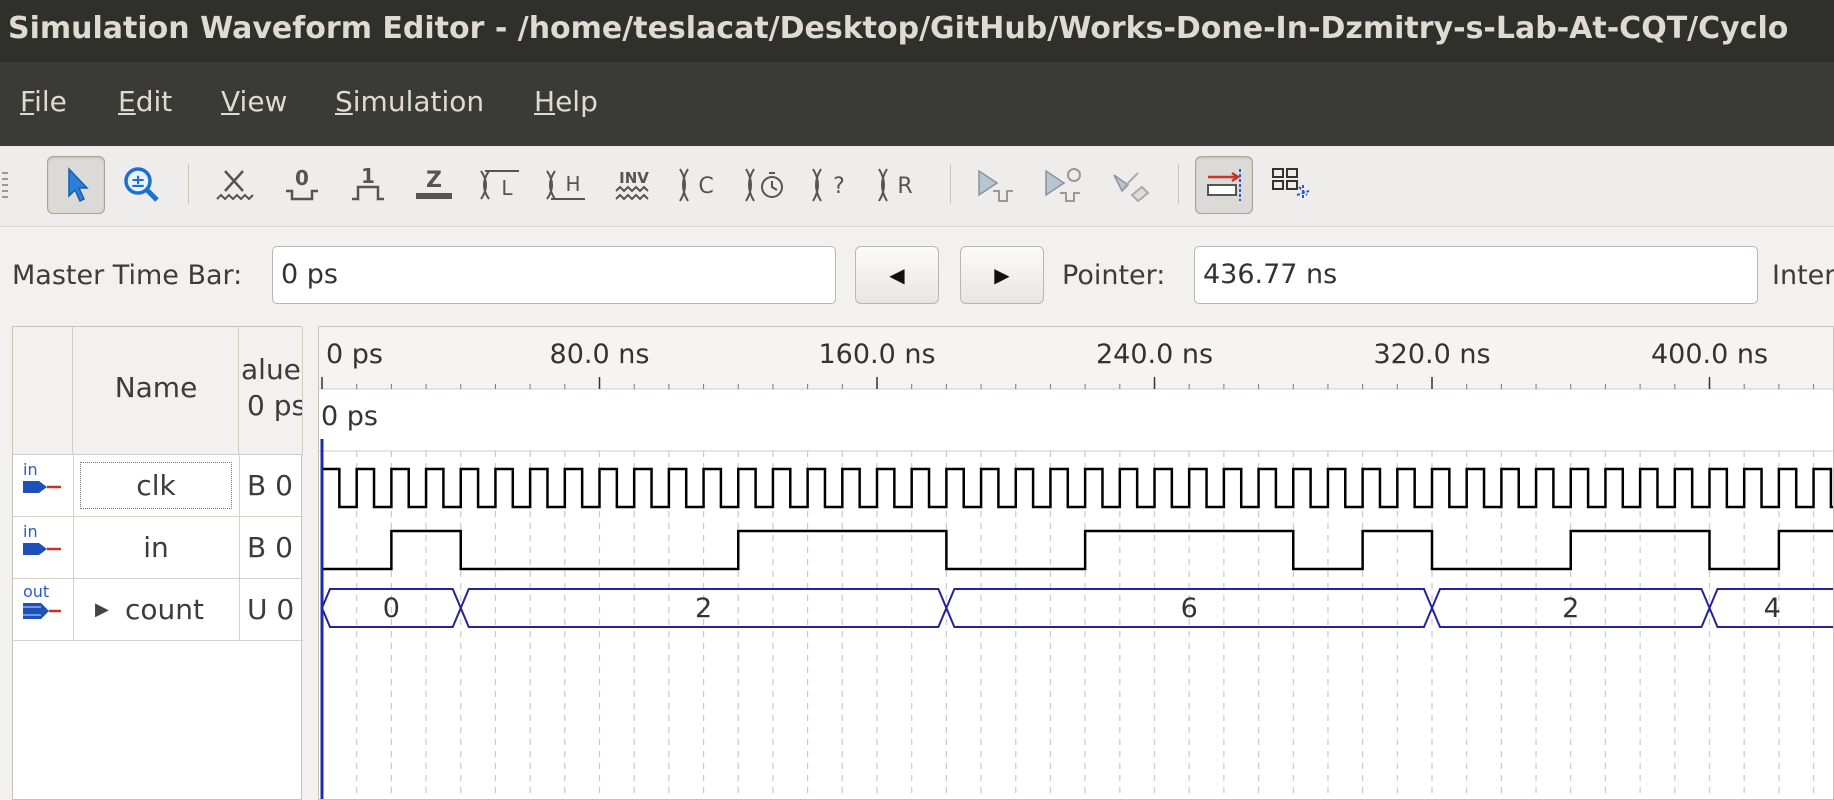 This screenshot has width=1834, height=800. I want to click on count-value-icon: C, so click(696, 185).